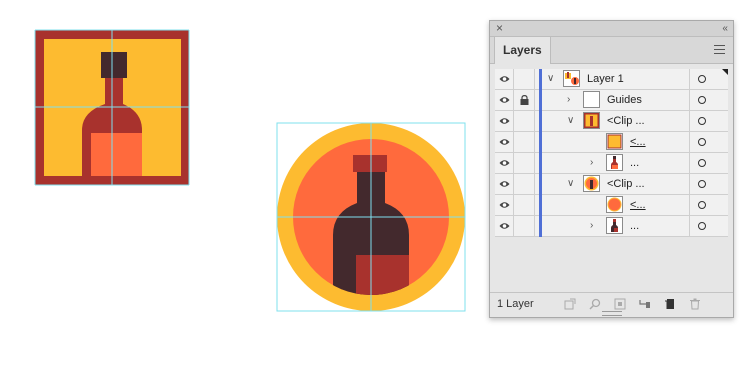  What do you see at coordinates (595, 304) in the screenshot?
I see `locate-object-icon` at bounding box center [595, 304].